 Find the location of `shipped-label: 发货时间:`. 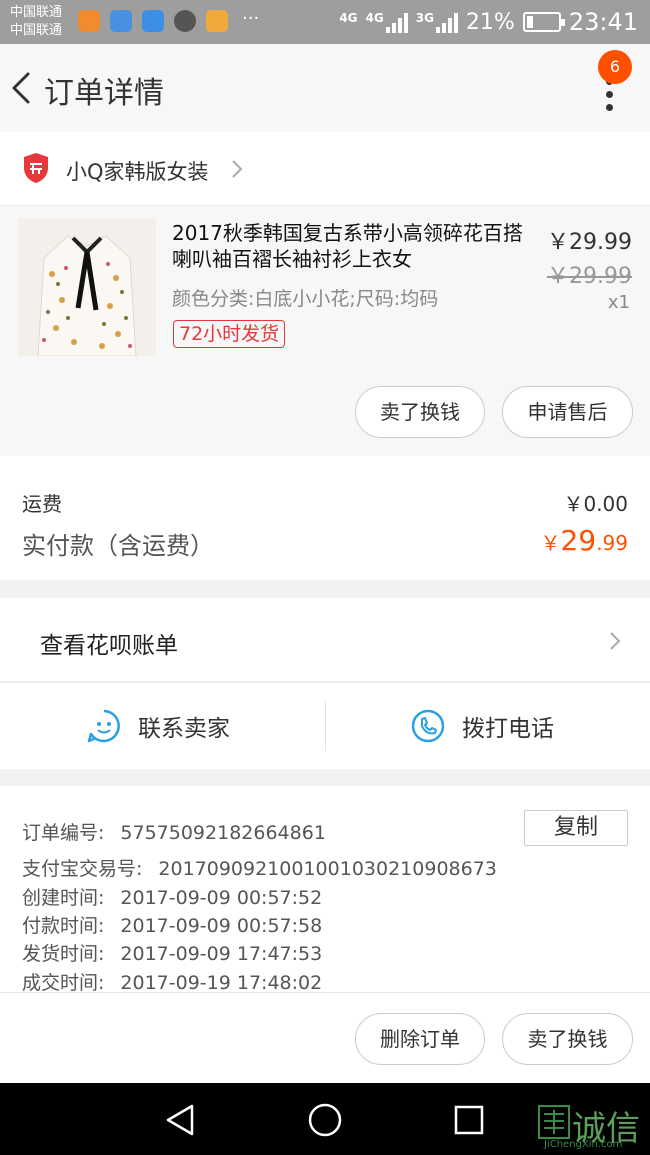

shipped-label: 发货时间: is located at coordinates (63, 954).